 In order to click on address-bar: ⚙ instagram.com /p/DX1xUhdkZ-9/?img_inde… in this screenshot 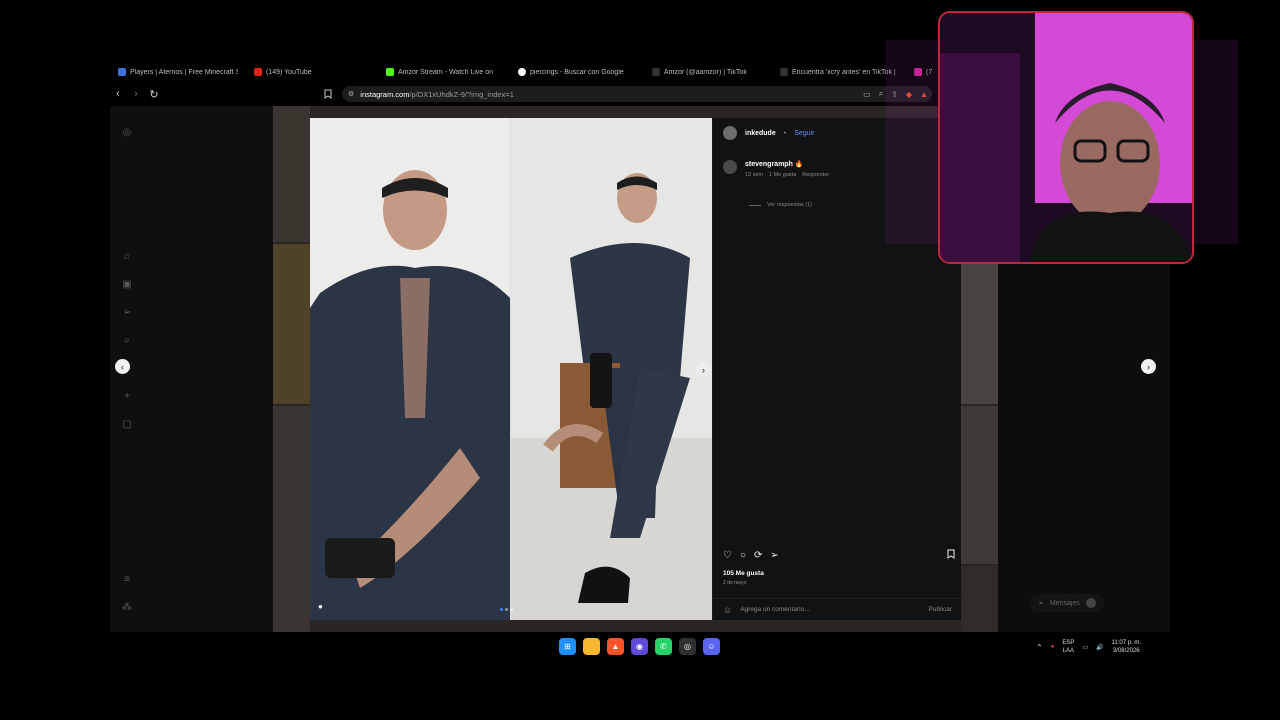, I will do `click(637, 94)`.